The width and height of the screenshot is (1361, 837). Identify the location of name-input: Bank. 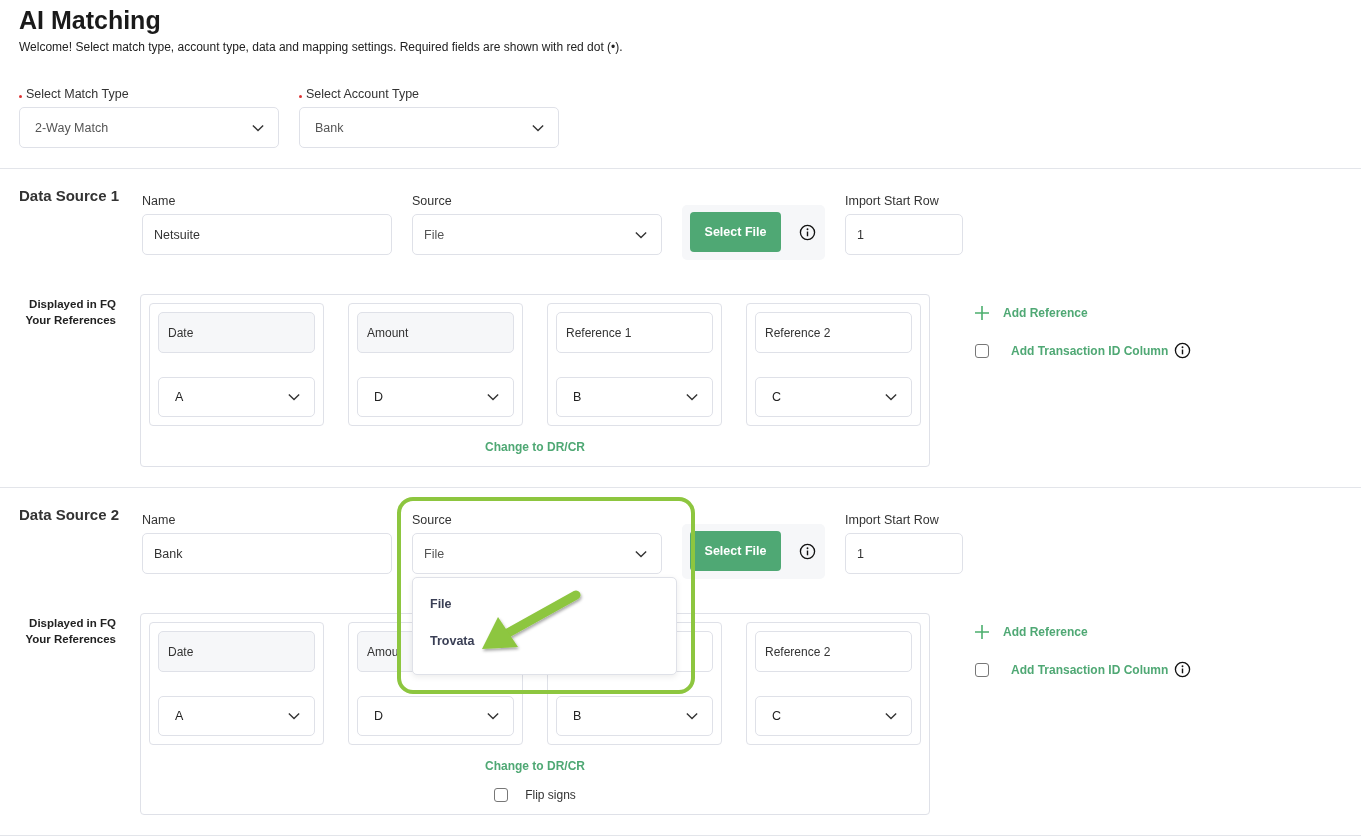
(267, 553).